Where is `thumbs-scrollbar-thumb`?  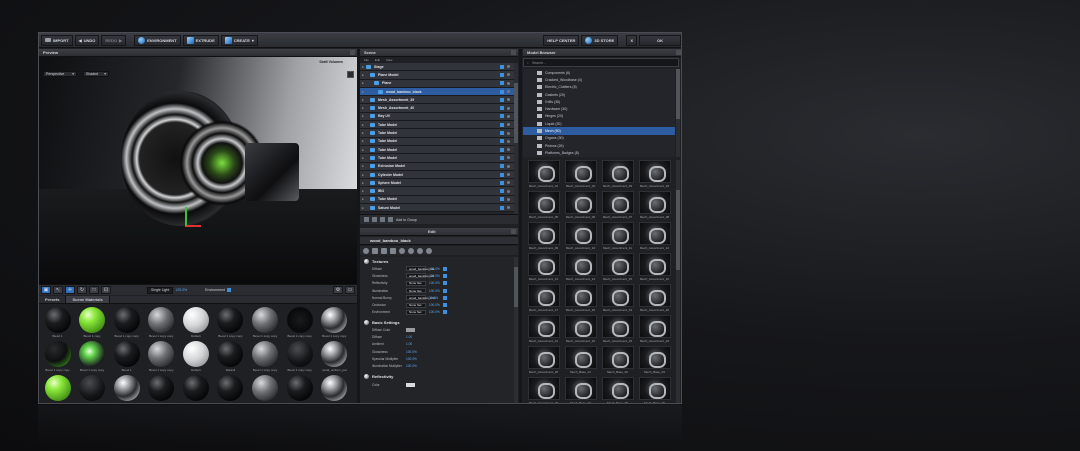 thumbs-scrollbar-thumb is located at coordinates (678, 230).